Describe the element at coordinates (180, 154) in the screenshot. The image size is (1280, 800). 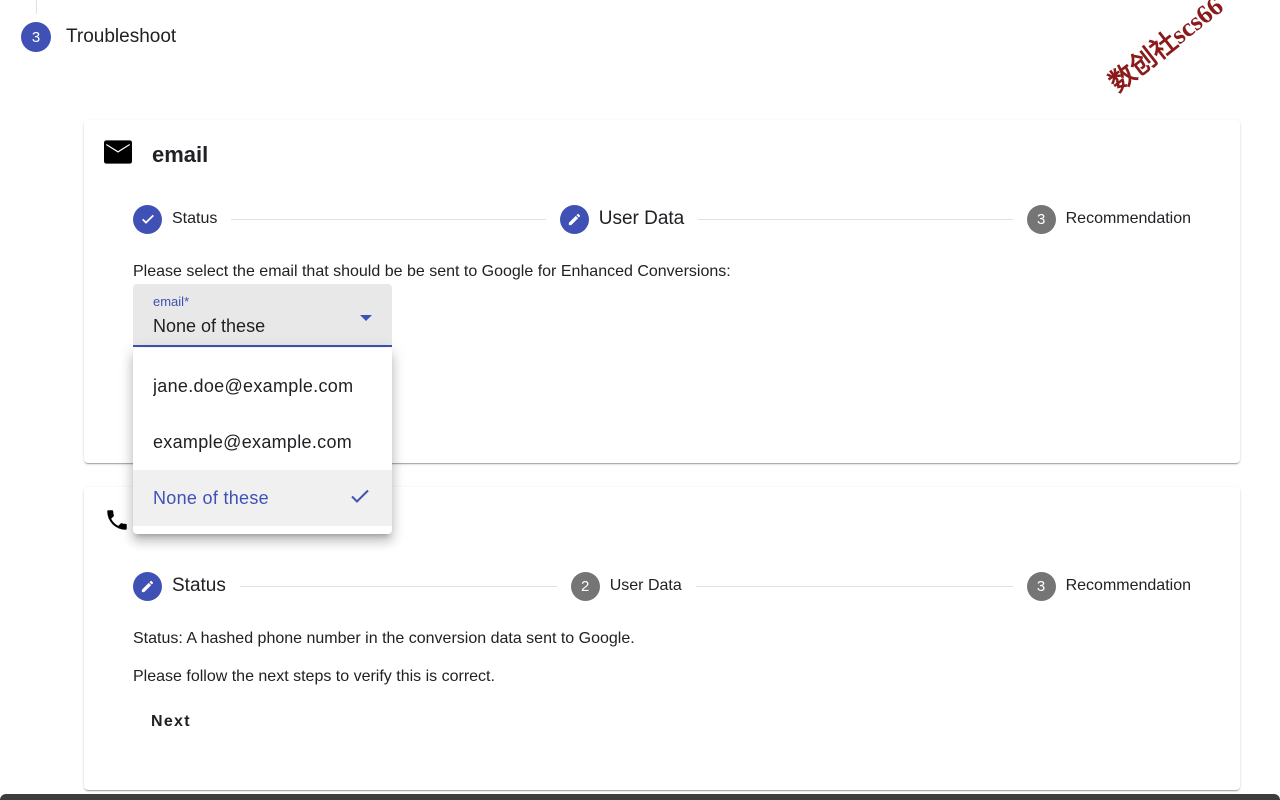
I see `email-card-title: email` at that location.